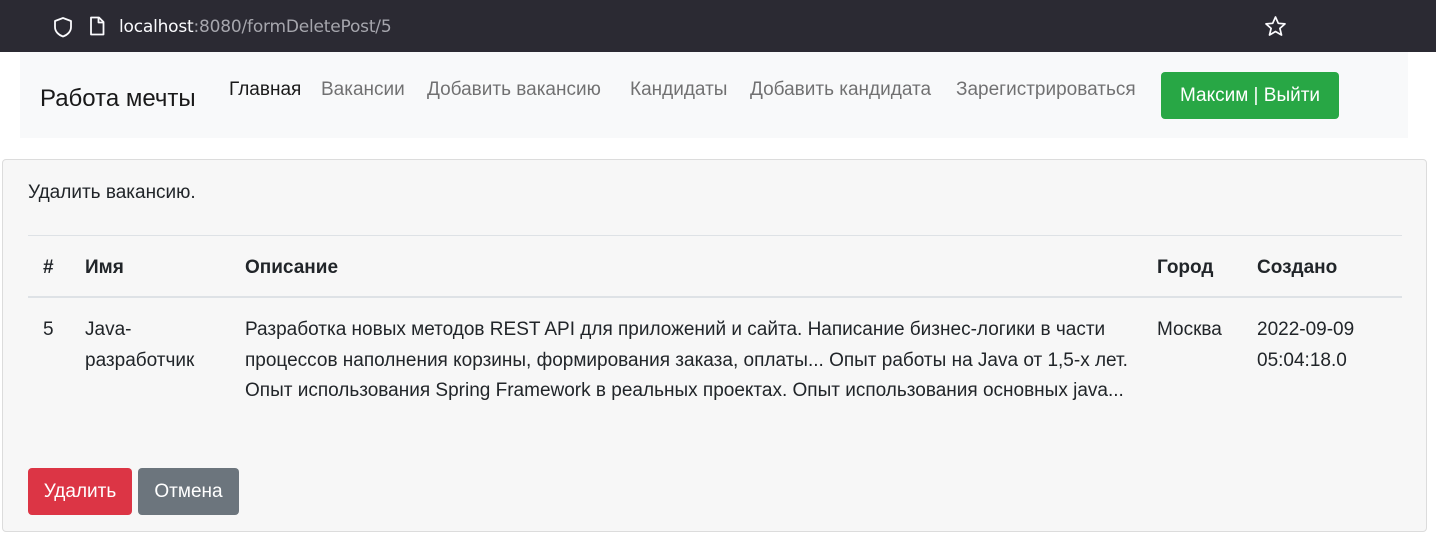 The image size is (1436, 538). Describe the element at coordinates (678, 90) in the screenshot. I see `nav-link-candidates: Кандидаты` at that location.